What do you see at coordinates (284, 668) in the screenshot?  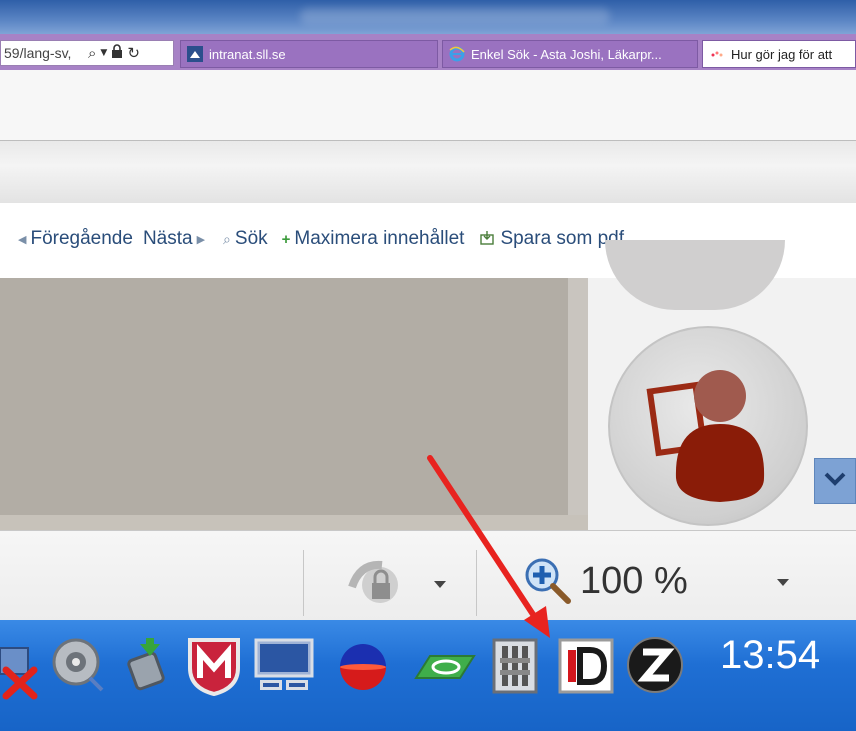 I see `display-icon` at bounding box center [284, 668].